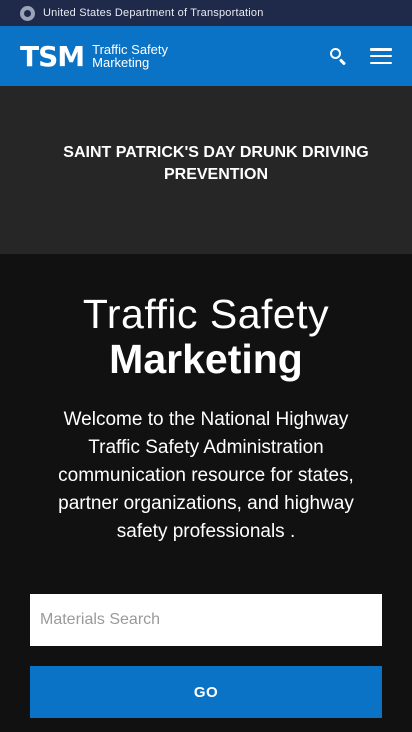  What do you see at coordinates (381, 56) in the screenshot?
I see `hamburger-menu-icon` at bounding box center [381, 56].